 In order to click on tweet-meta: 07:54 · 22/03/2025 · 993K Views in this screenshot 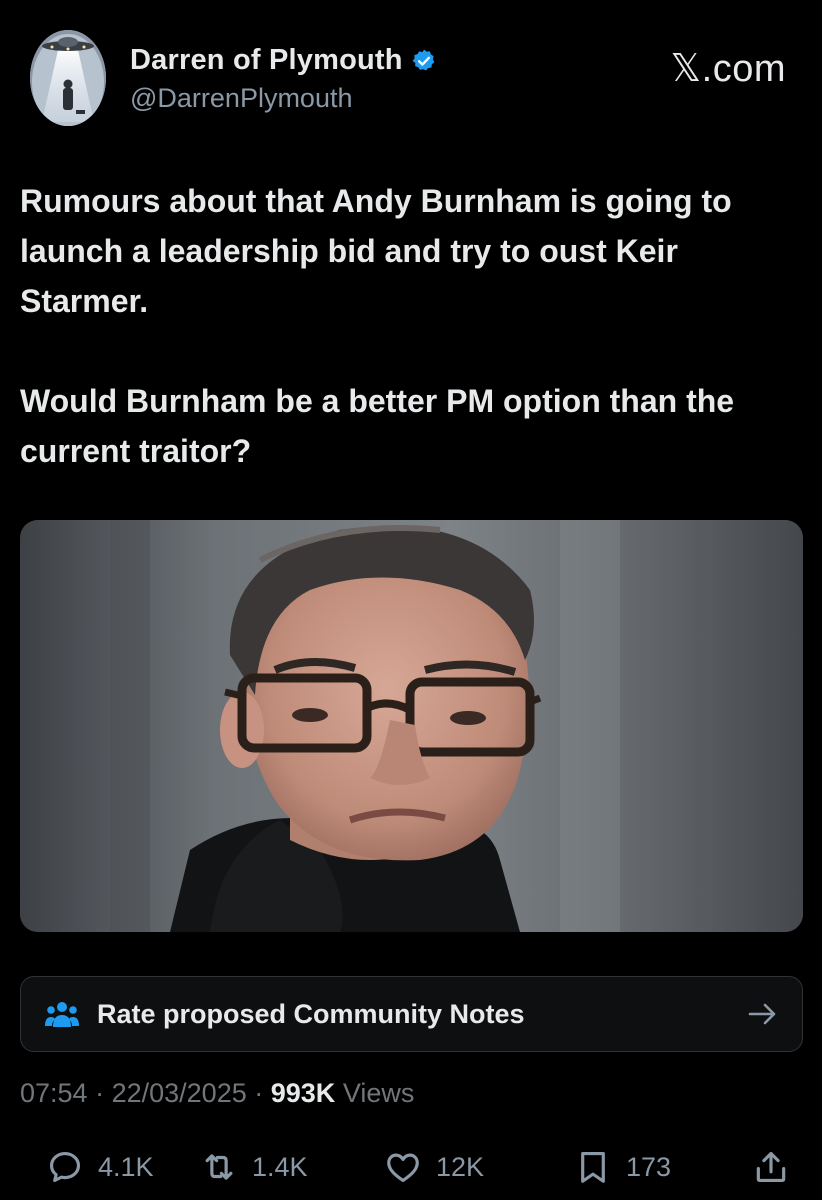, I will do `click(217, 1093)`.